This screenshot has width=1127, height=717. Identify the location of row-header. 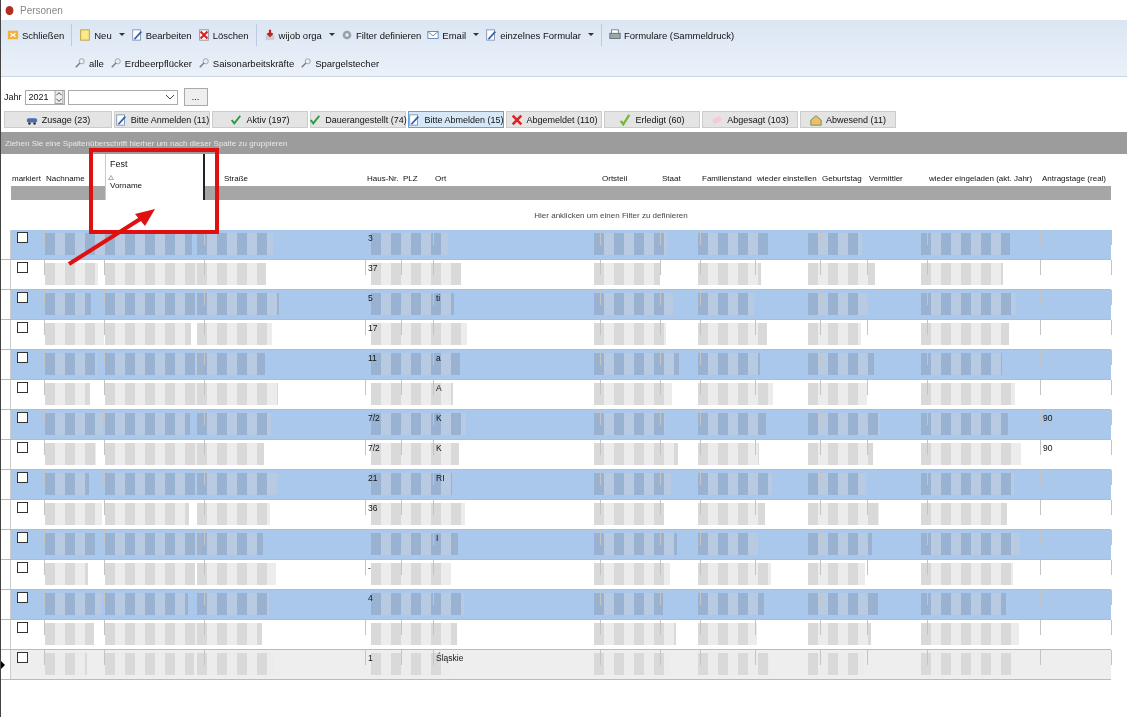
(6, 664).